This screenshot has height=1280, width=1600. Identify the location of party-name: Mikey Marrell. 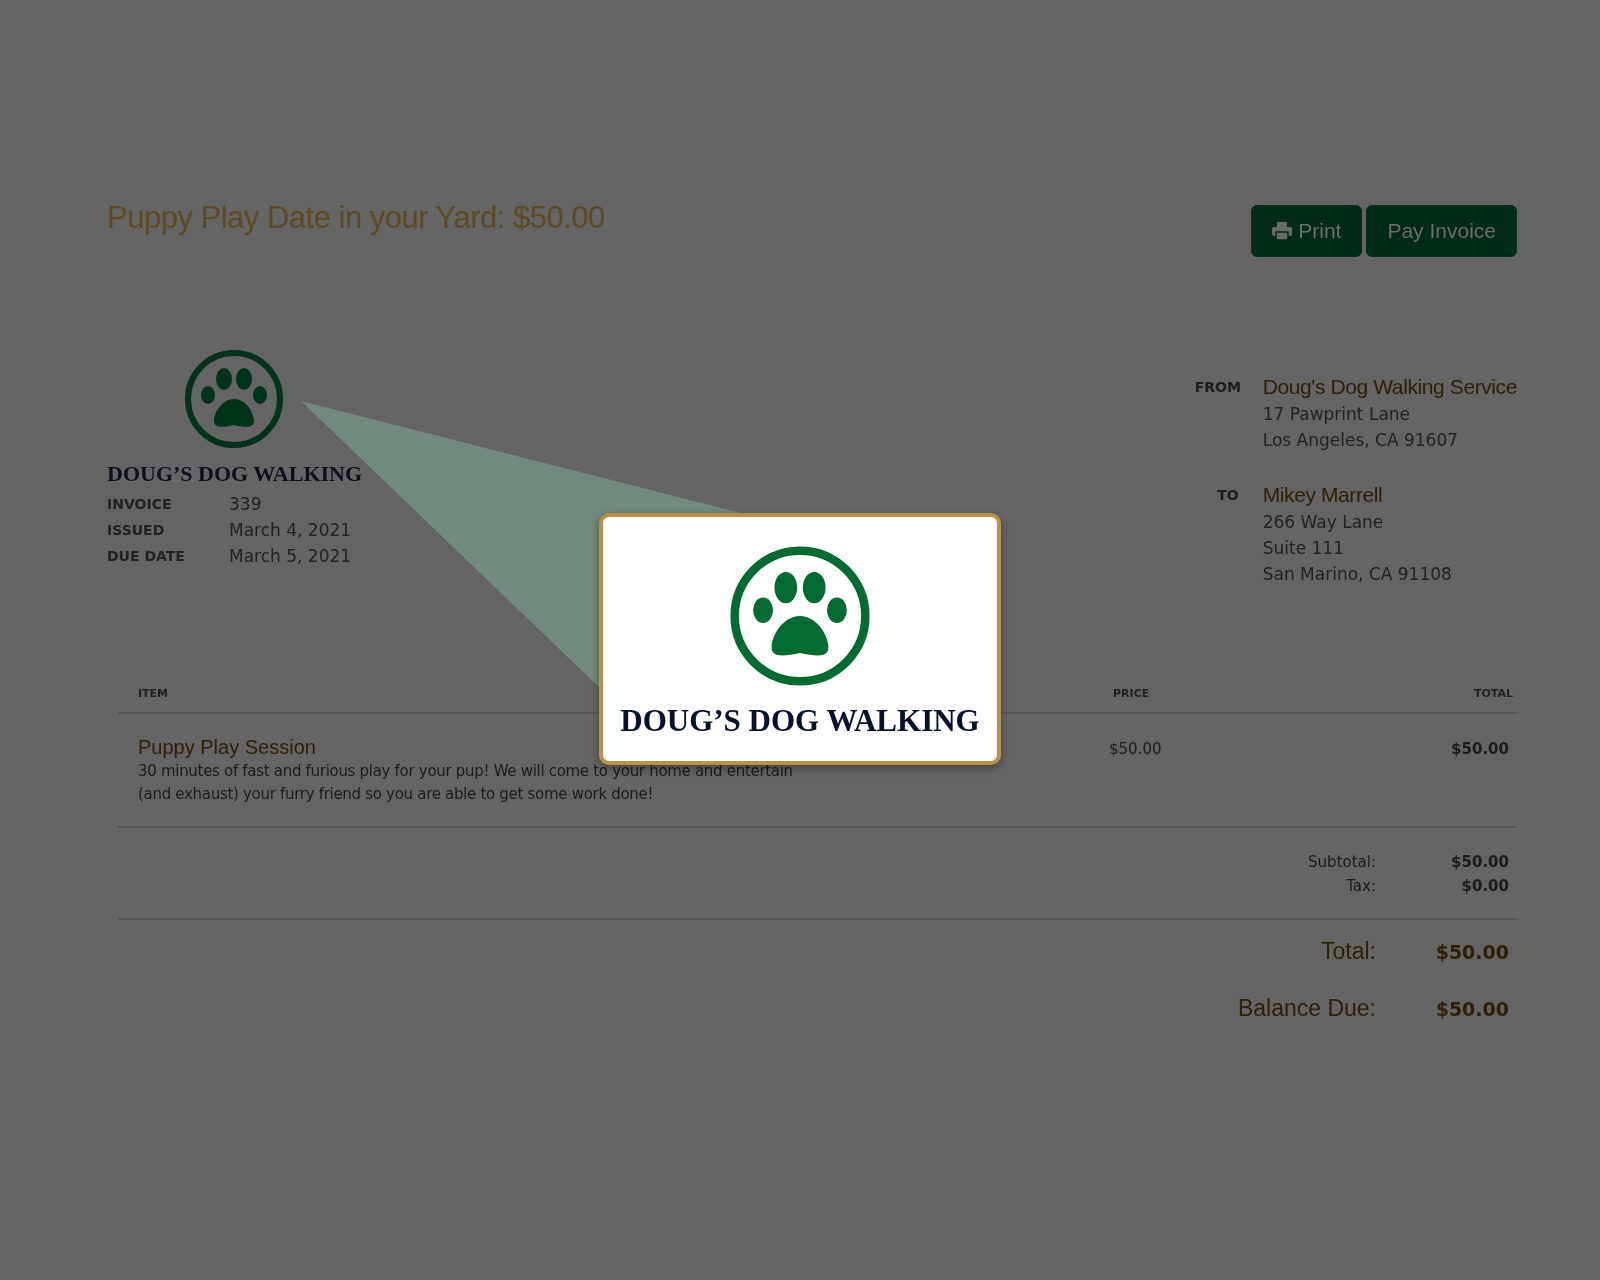
(1323, 495).